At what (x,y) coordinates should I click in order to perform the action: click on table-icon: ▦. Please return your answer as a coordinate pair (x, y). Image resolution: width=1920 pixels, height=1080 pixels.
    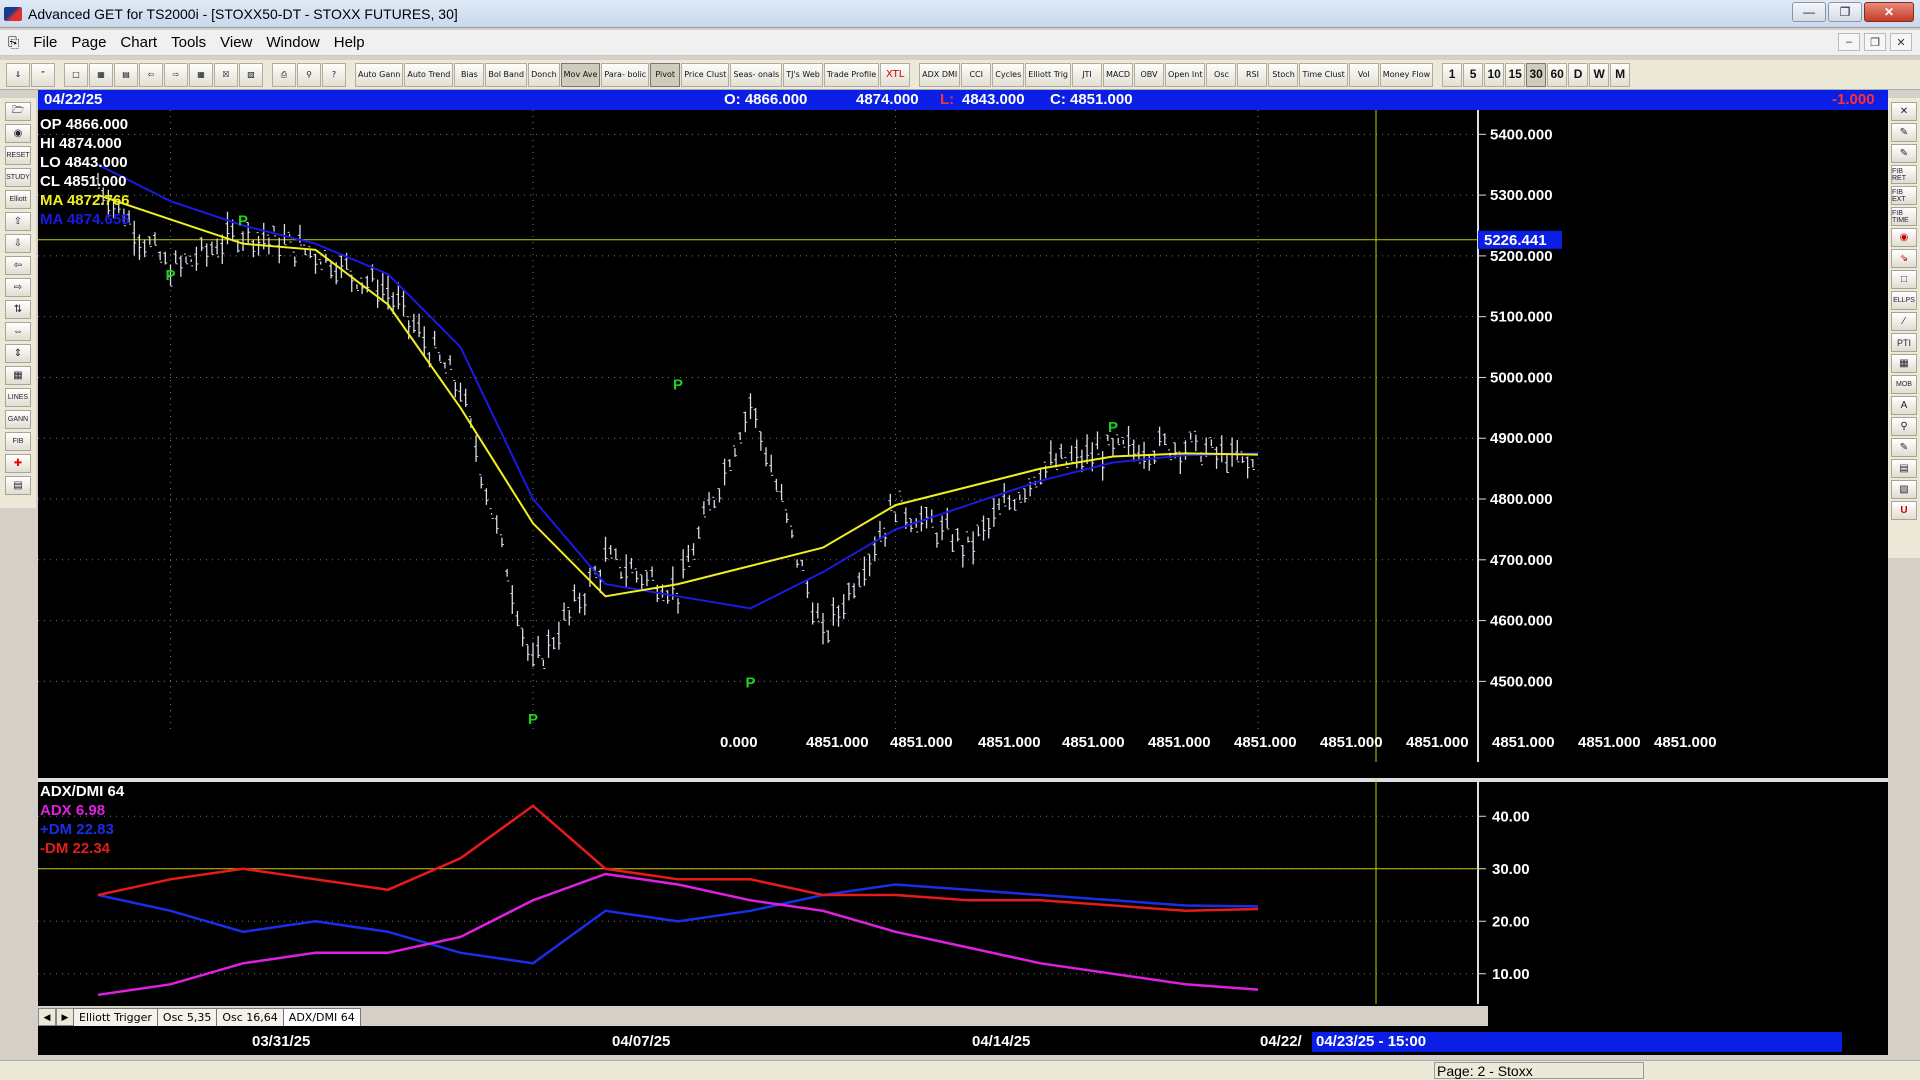
    Looking at the image, I should click on (1904, 363).